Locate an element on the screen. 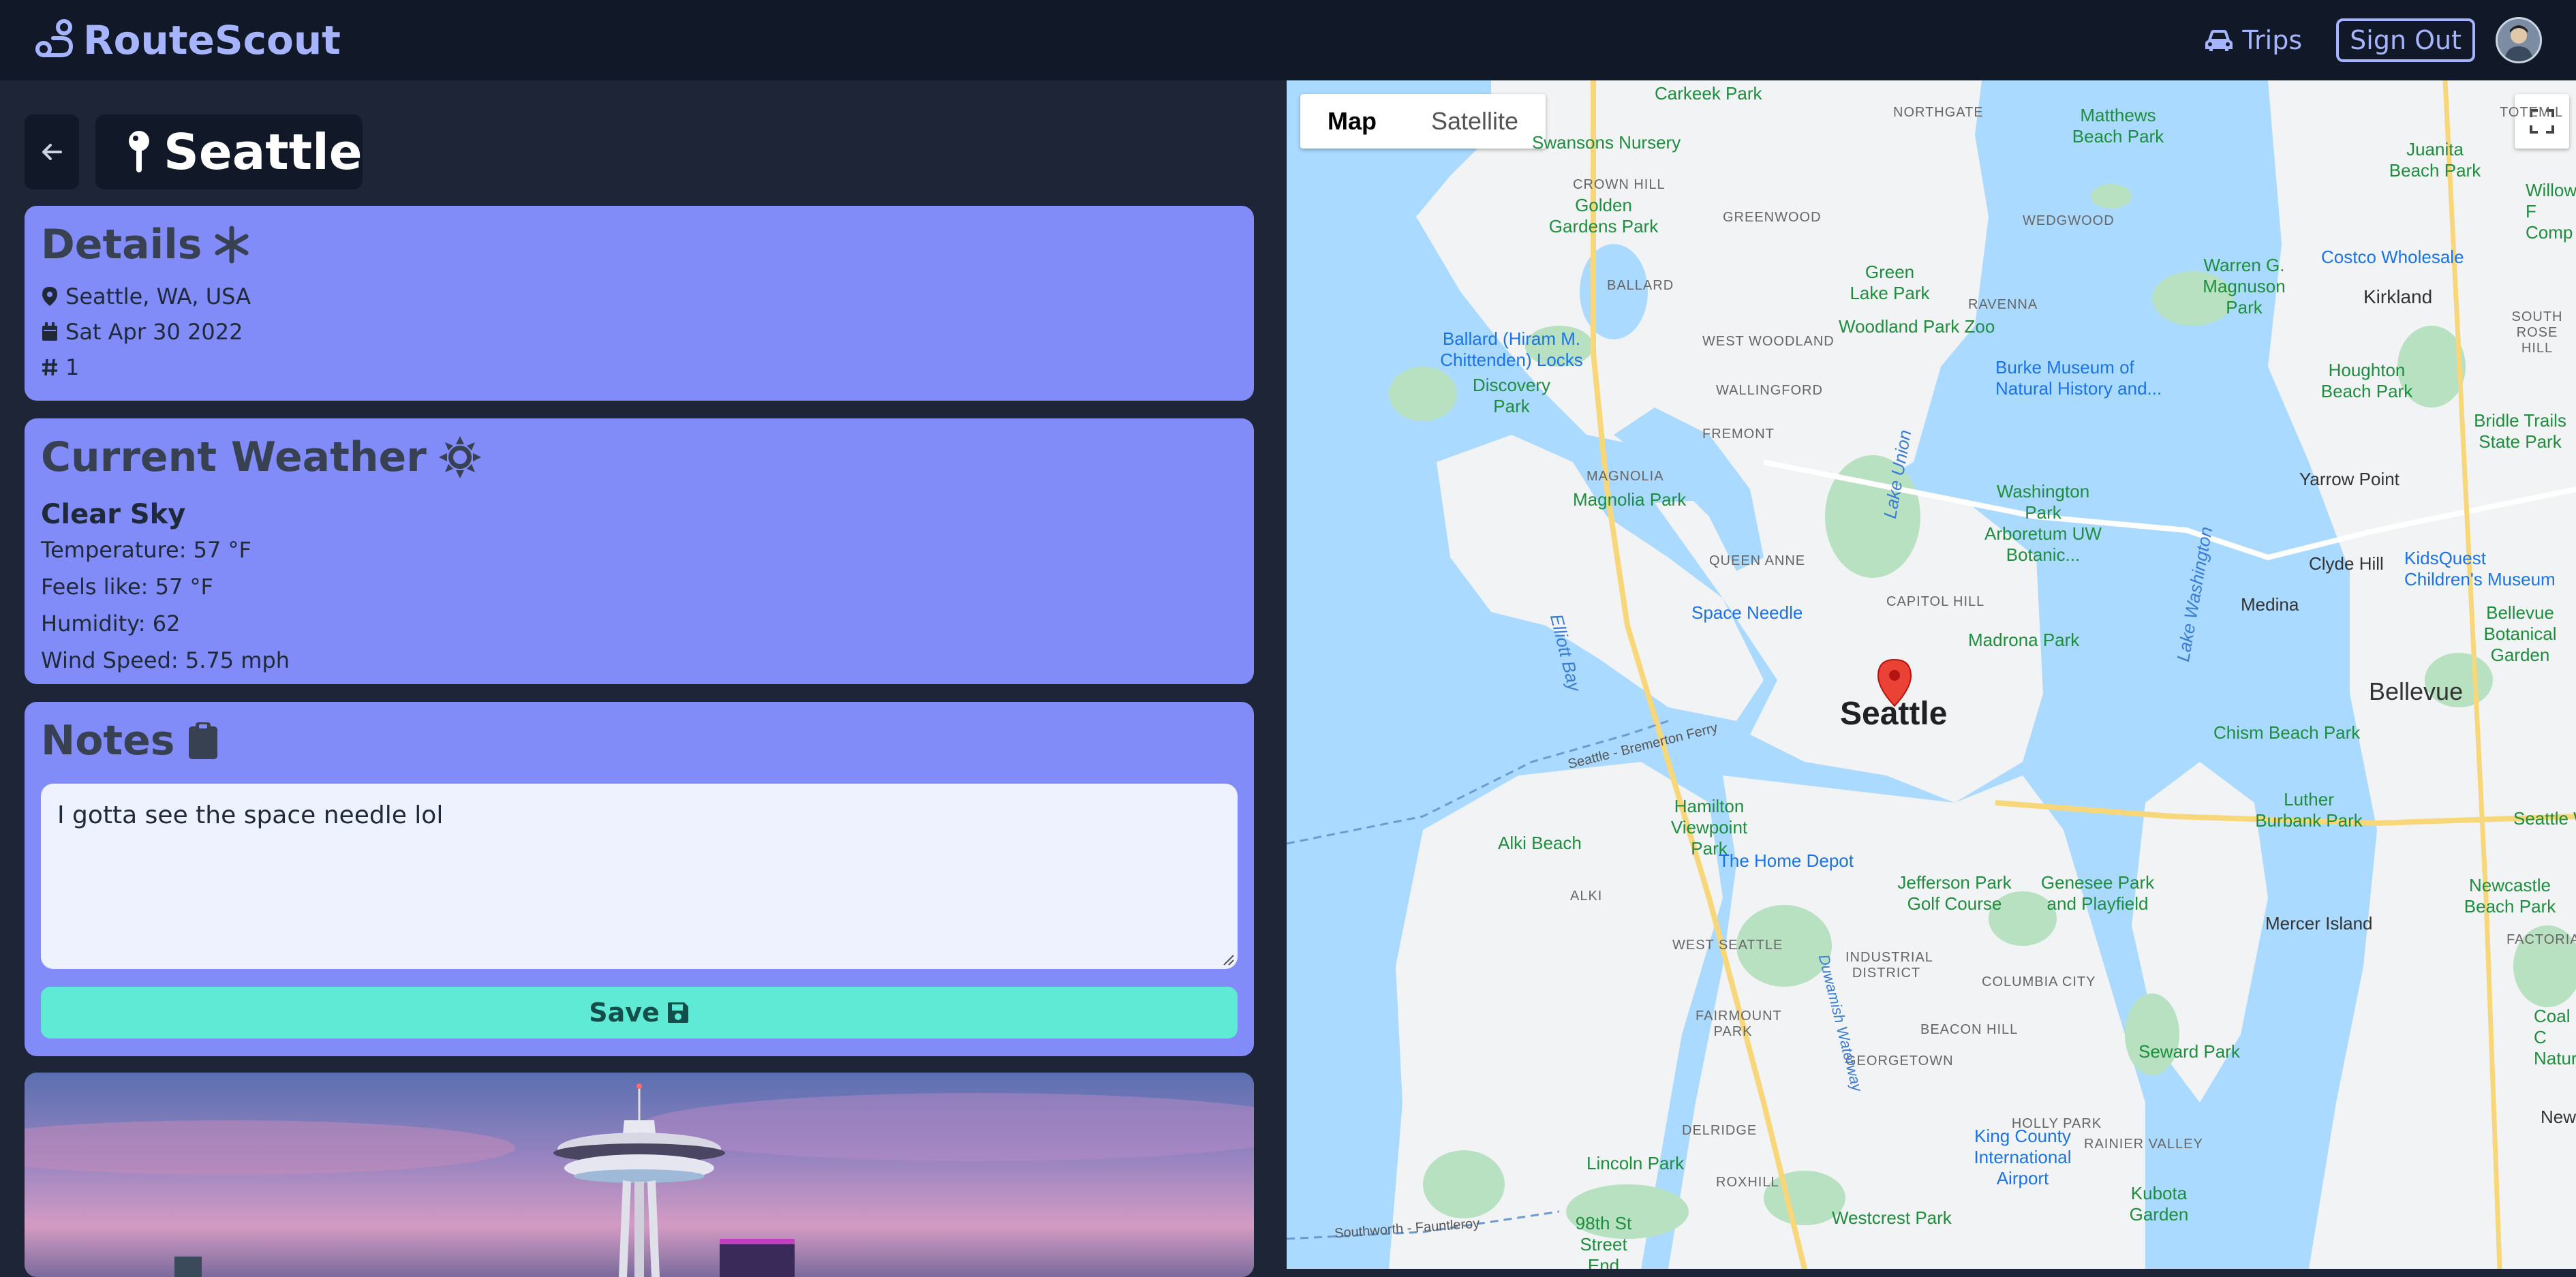  destination-photo is located at coordinates (639, 1175).